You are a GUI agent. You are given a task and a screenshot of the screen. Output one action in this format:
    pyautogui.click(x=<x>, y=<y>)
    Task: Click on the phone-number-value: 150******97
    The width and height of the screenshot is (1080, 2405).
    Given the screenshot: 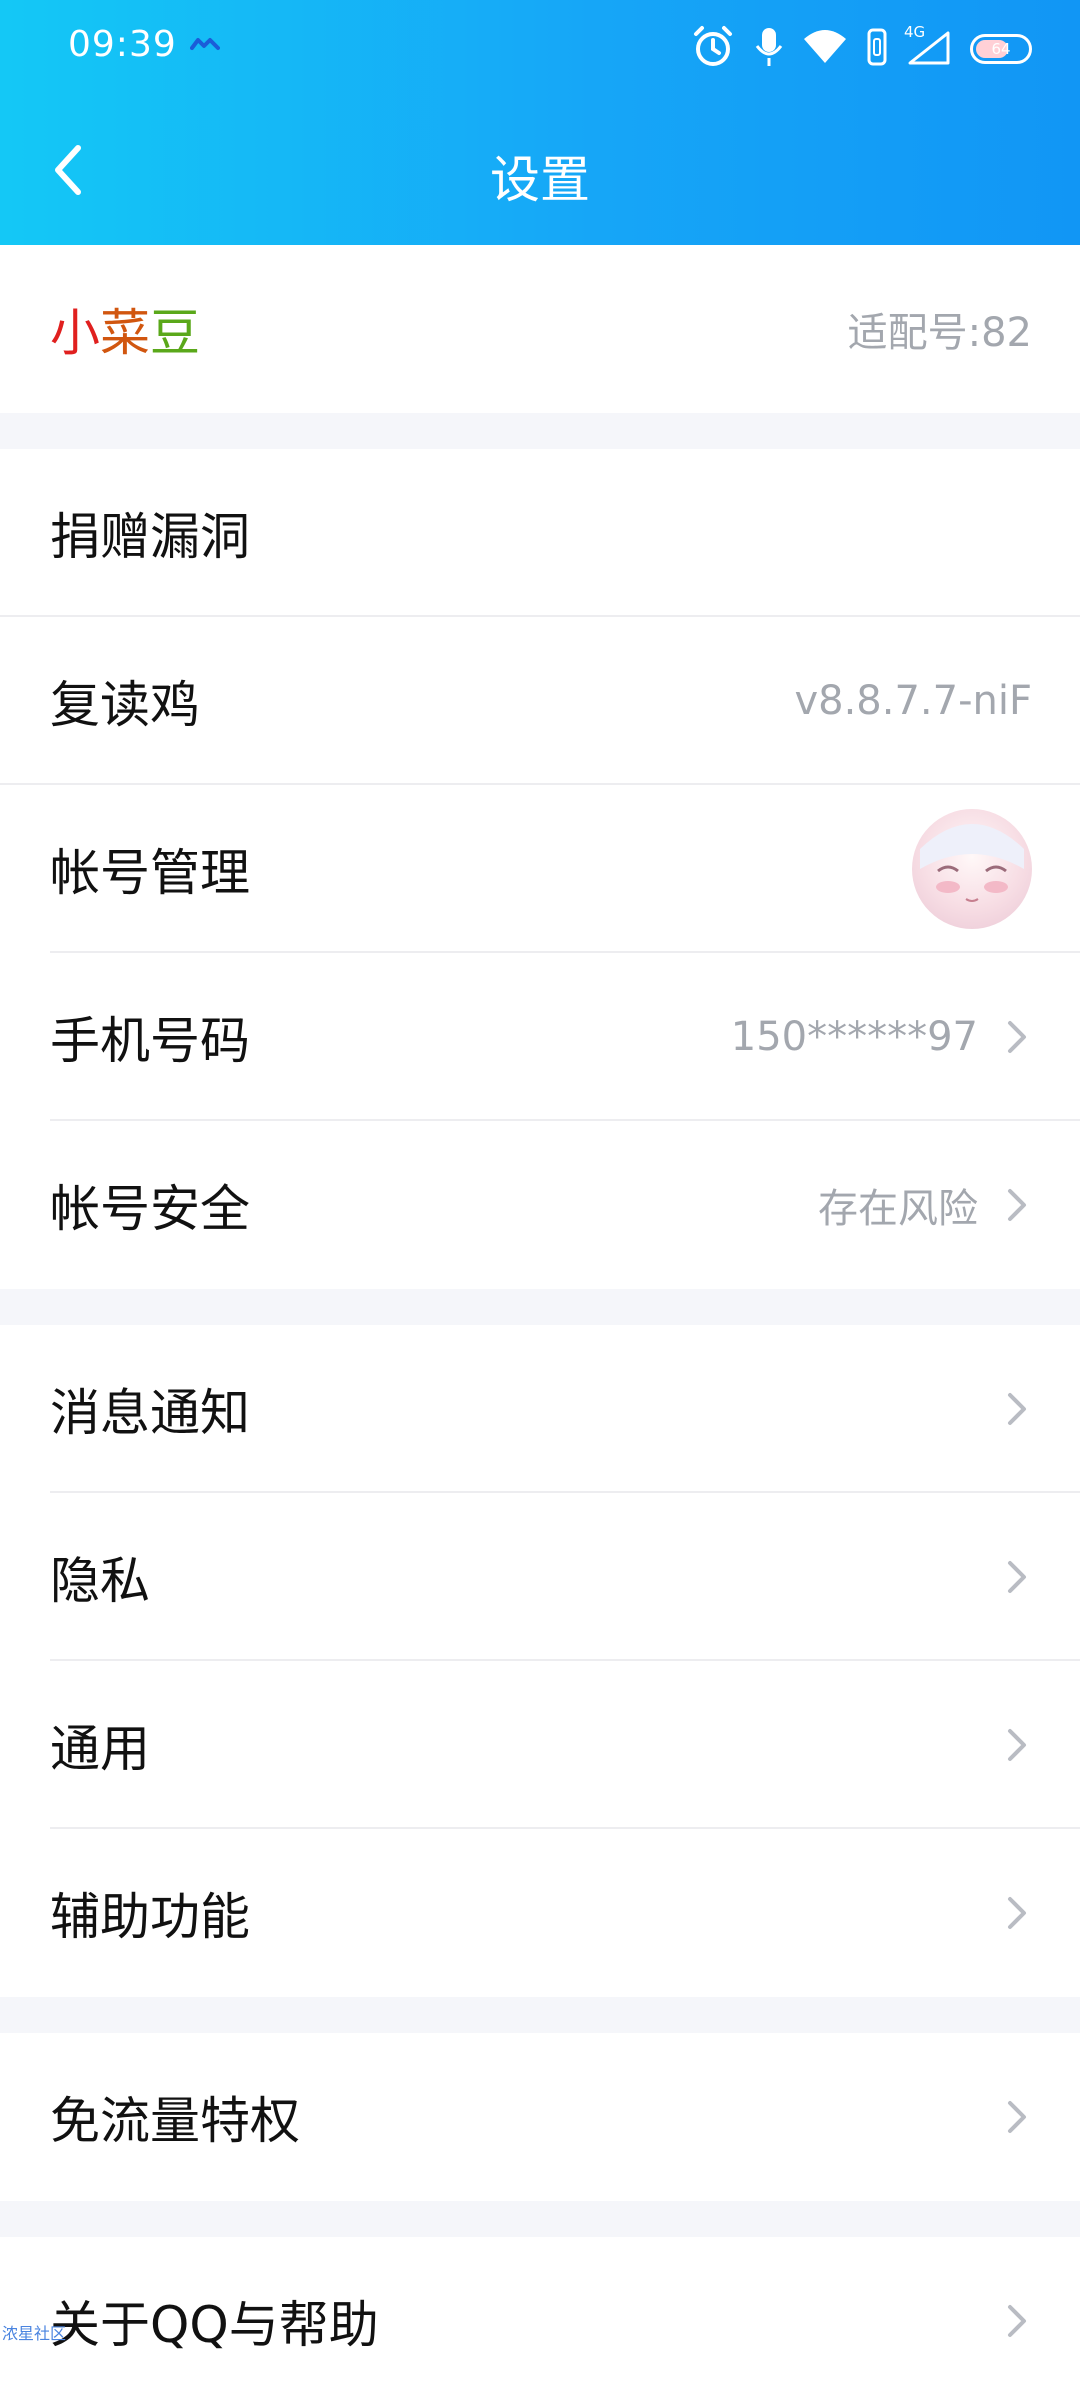 What is the action you would take?
    pyautogui.click(x=854, y=1037)
    